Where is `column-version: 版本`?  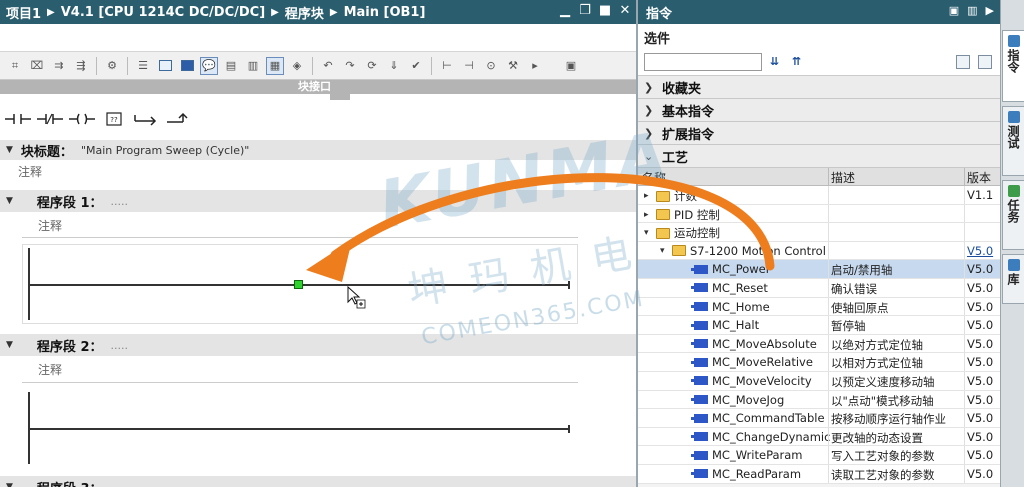
column-version: 版本 is located at coordinates (979, 177).